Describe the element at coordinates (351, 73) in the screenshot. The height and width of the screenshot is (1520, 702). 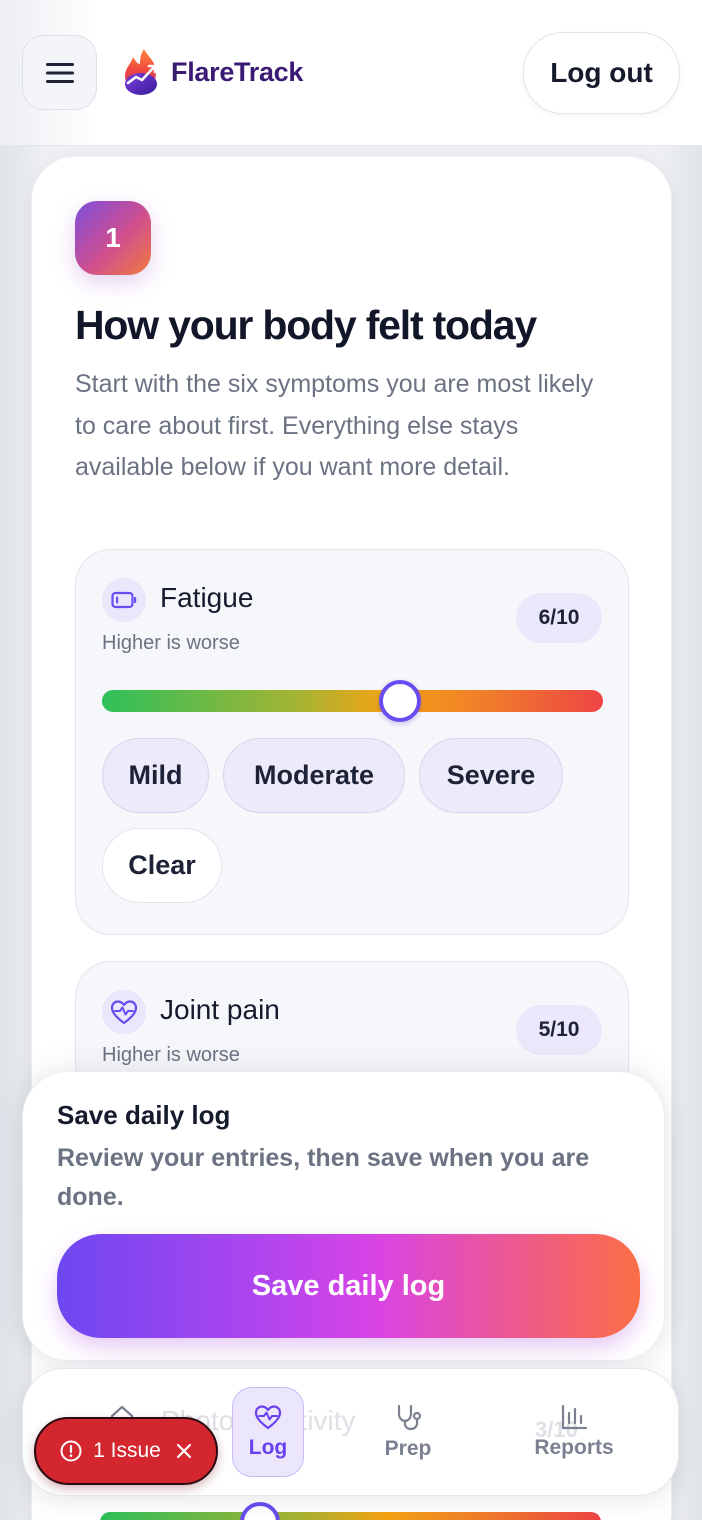
I see `app-header: FlareTrack Log out` at that location.